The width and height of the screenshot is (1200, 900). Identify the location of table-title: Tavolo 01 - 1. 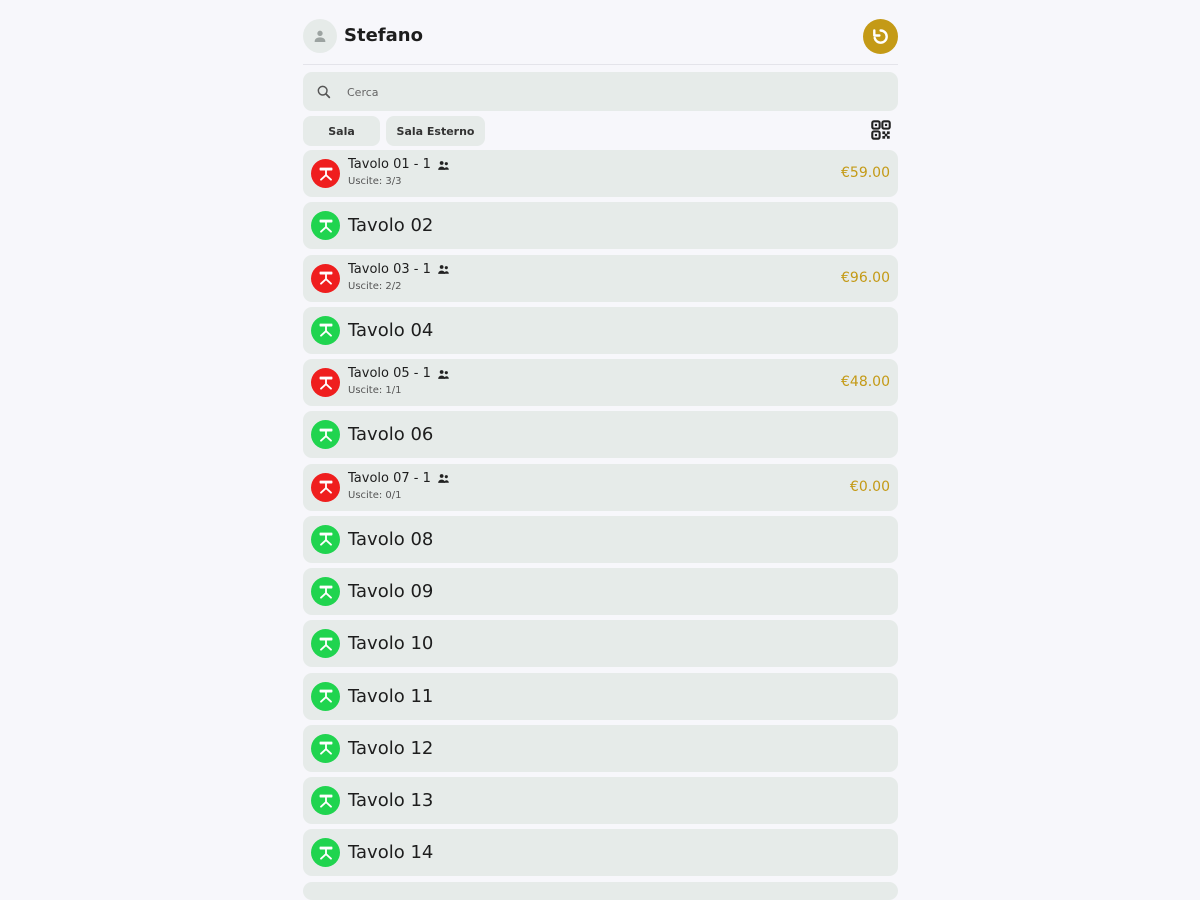
(399, 165).